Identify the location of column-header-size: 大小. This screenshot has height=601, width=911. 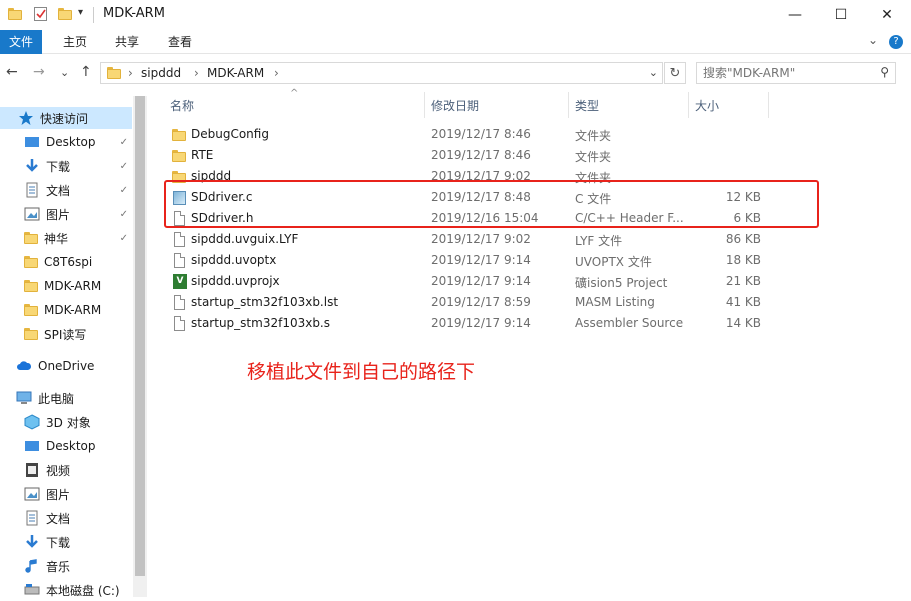
(707, 105).